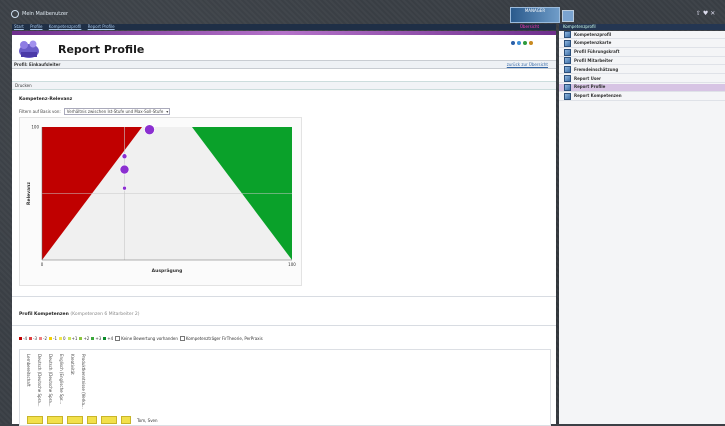 The width and height of the screenshot is (725, 426). What do you see at coordinates (42, 264) in the screenshot?
I see `chart-x-tick-label: 0` at bounding box center [42, 264].